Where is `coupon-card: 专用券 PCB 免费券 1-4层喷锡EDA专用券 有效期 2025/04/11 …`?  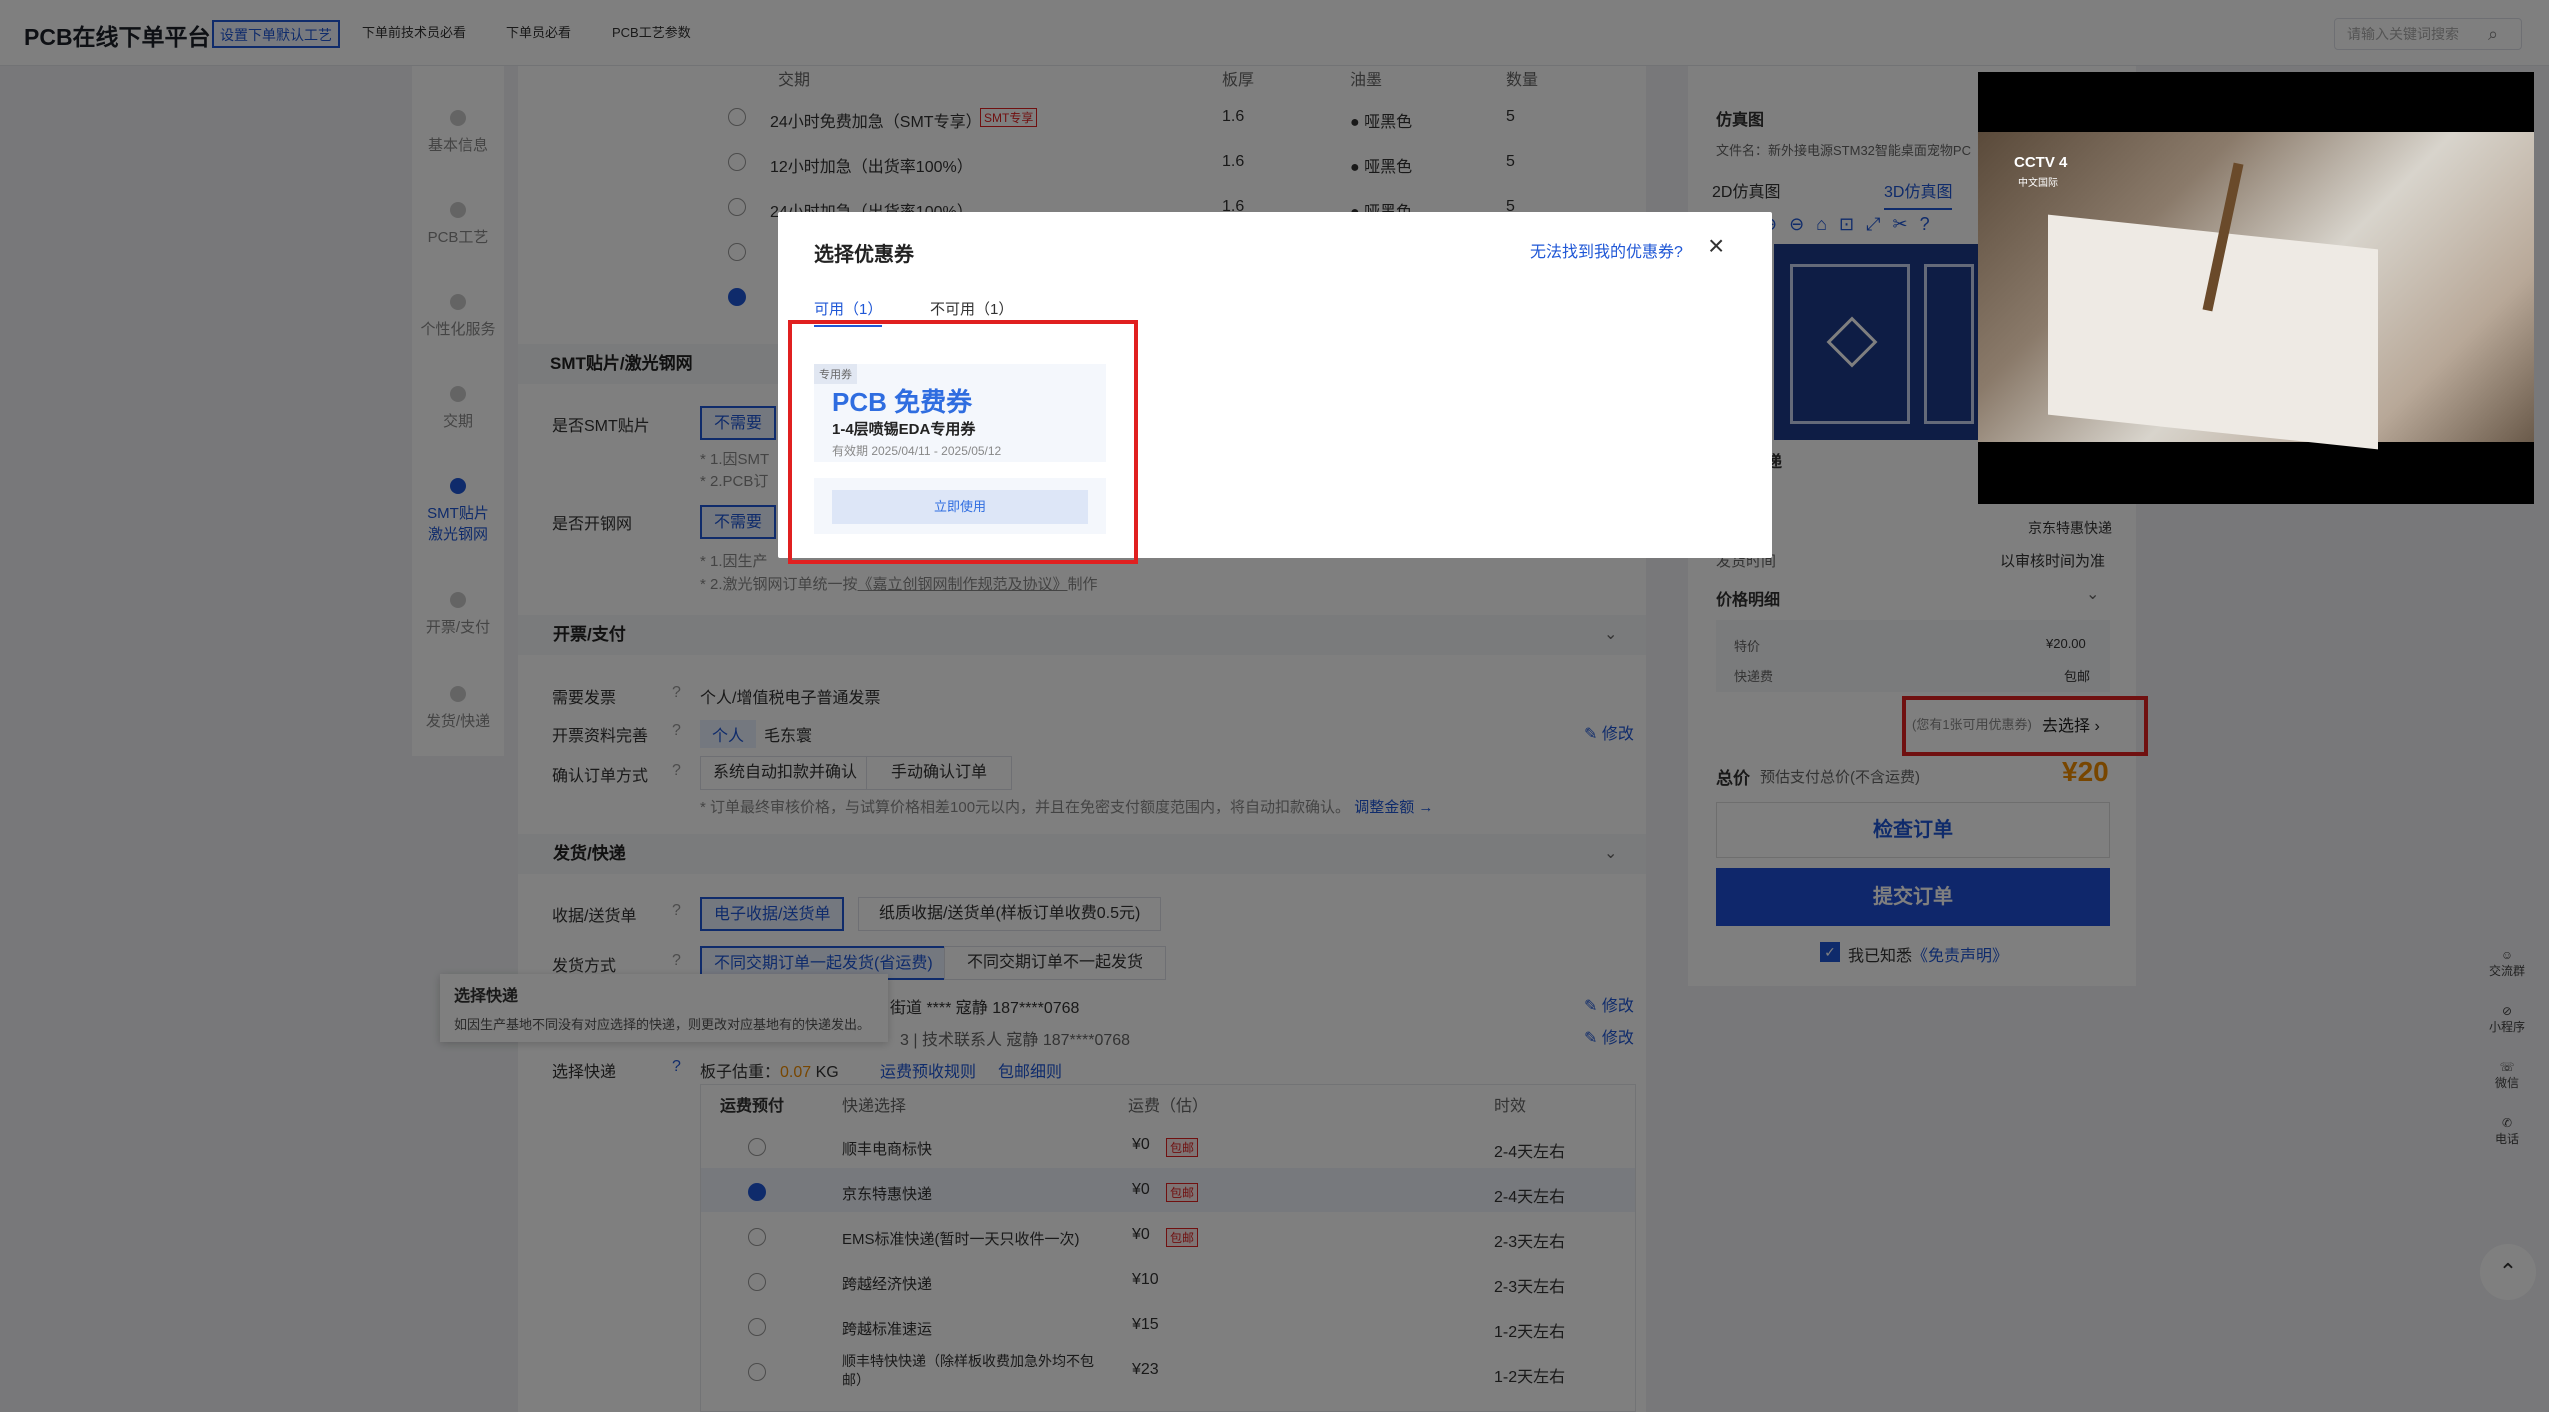
coupon-card: 专用券 PCB 免费券 1-4层喷锡EDA专用券 有效期 2025/04/11 … is located at coordinates (960, 413).